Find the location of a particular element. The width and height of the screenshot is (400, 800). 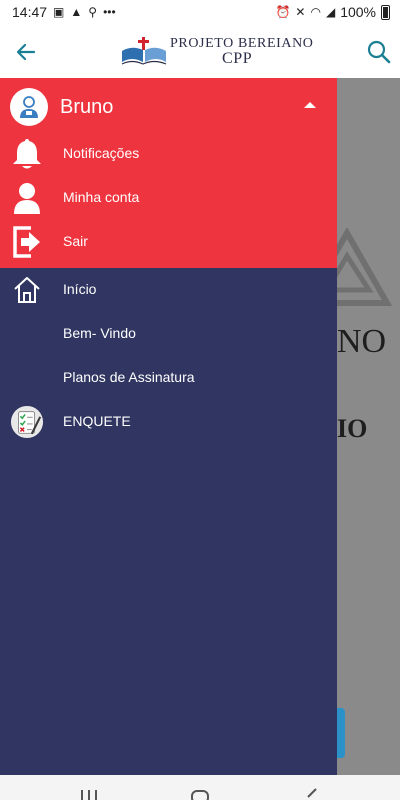

logo-watermark-icon is located at coordinates (365, 267).